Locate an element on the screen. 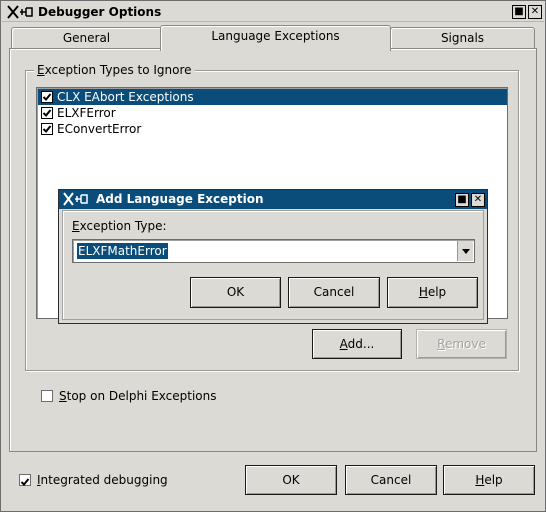 The image size is (546, 512). stop-on-delphi-label: Stop on Delphi Exceptions is located at coordinates (138, 396).